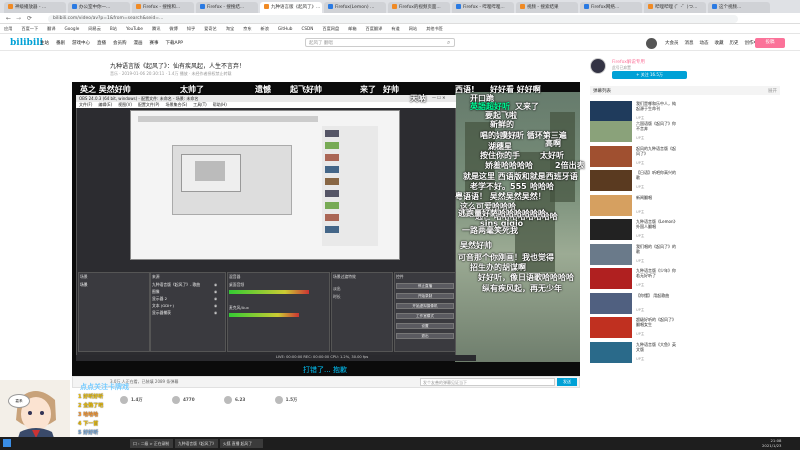 The image size is (800, 452). Describe the element at coordinates (285, 28) in the screenshot. I see `bookmark-item: GitHub` at that location.